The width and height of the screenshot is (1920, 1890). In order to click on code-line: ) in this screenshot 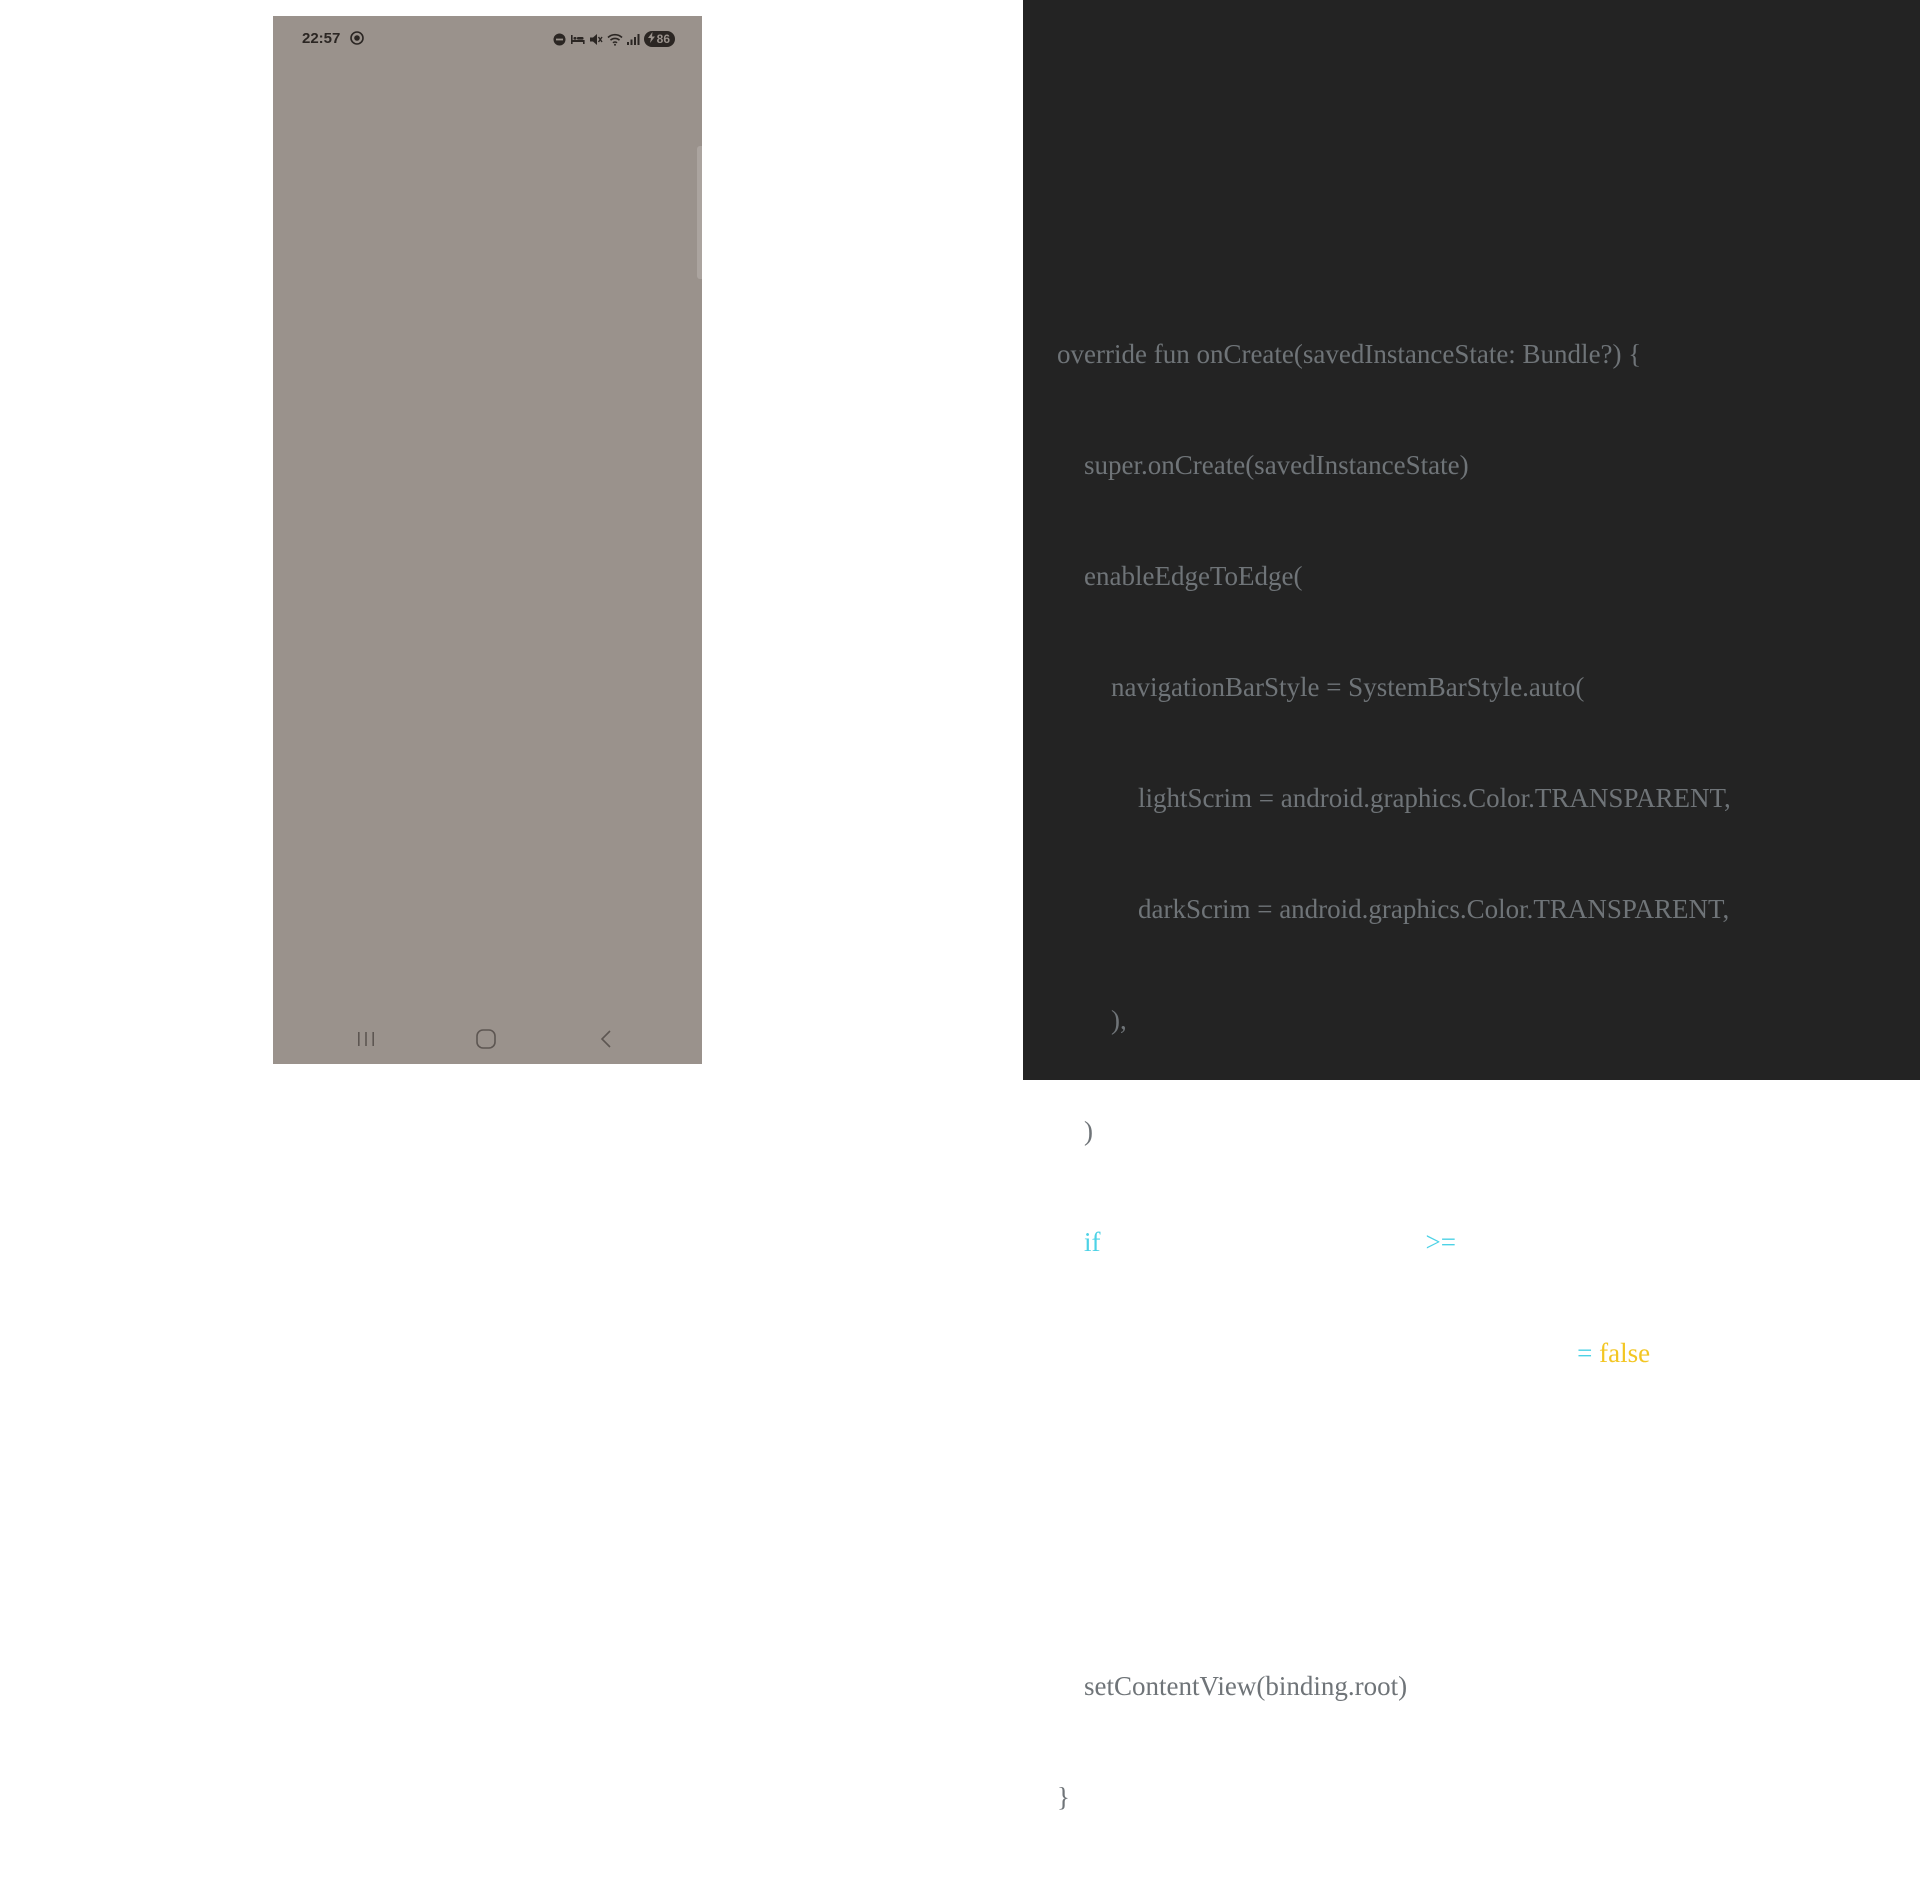, I will do `click(1075, 1131)`.